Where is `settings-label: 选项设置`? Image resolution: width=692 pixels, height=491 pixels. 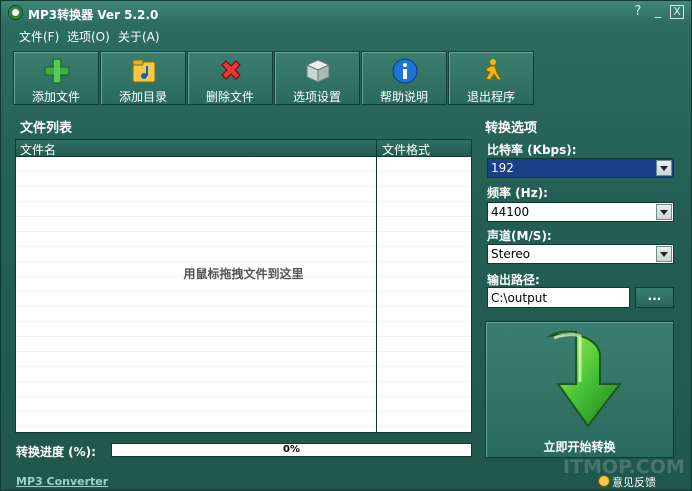
settings-label: 选项设置 is located at coordinates (316, 97).